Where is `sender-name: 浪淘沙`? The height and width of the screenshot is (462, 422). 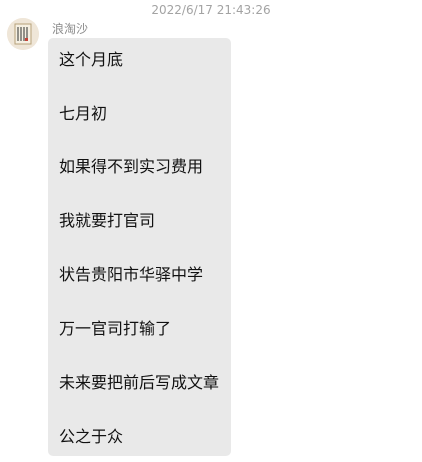
sender-name: 浪淘沙 is located at coordinates (70, 29).